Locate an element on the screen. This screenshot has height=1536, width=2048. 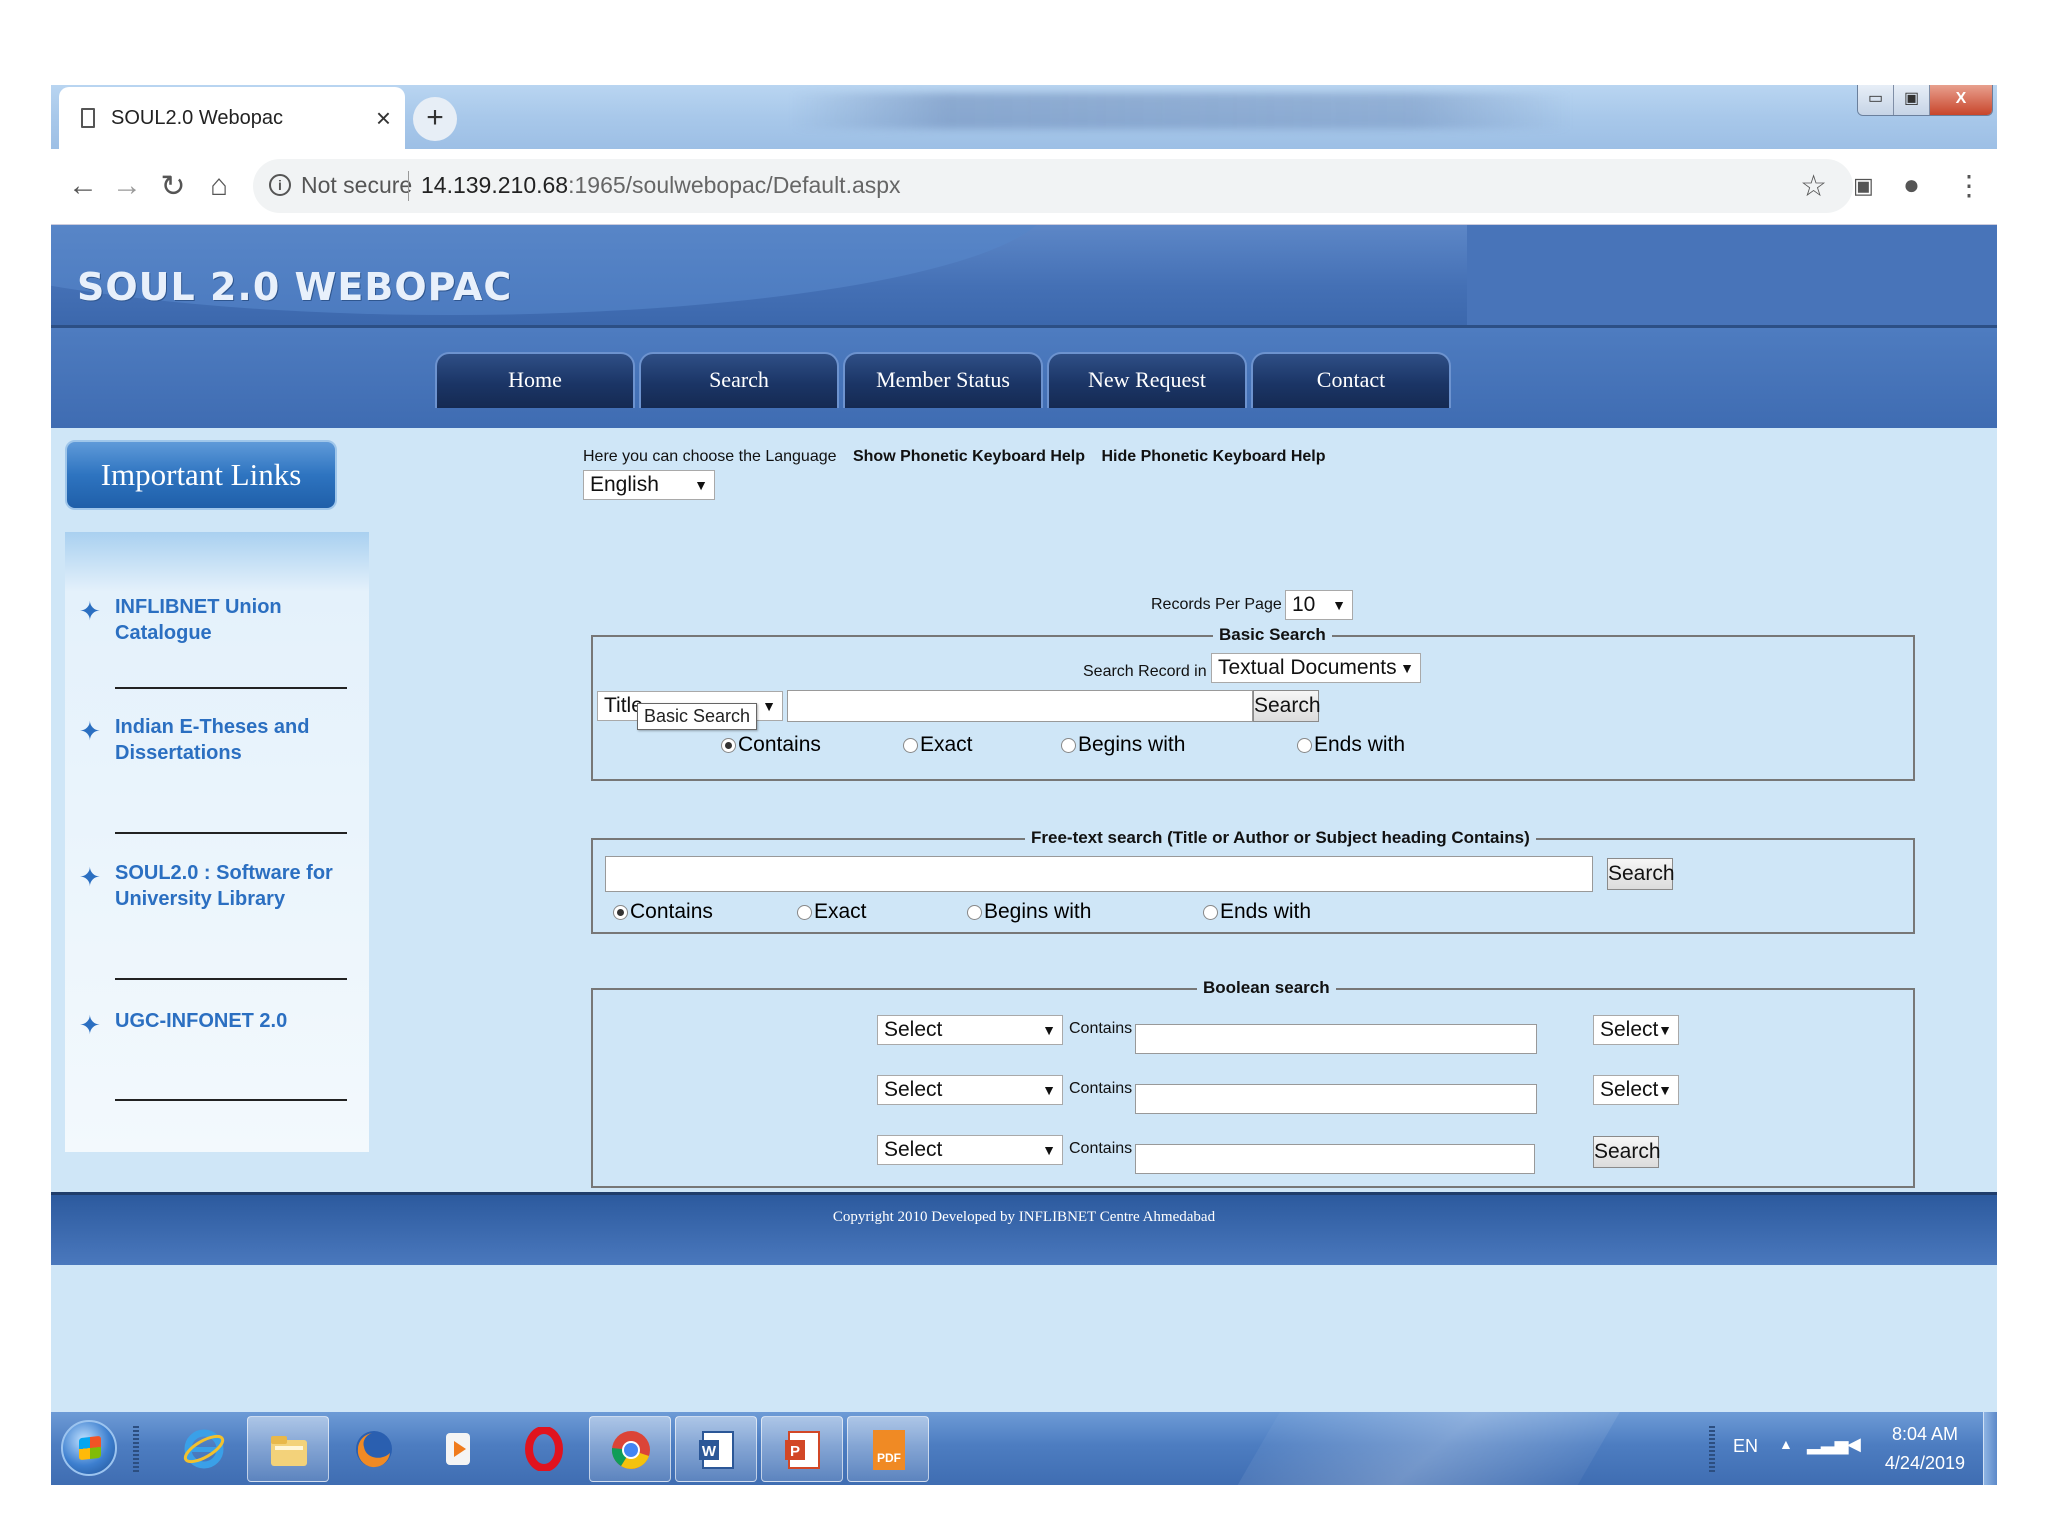
records-per-page-label: Records Per Page is located at coordinates (1216, 604).